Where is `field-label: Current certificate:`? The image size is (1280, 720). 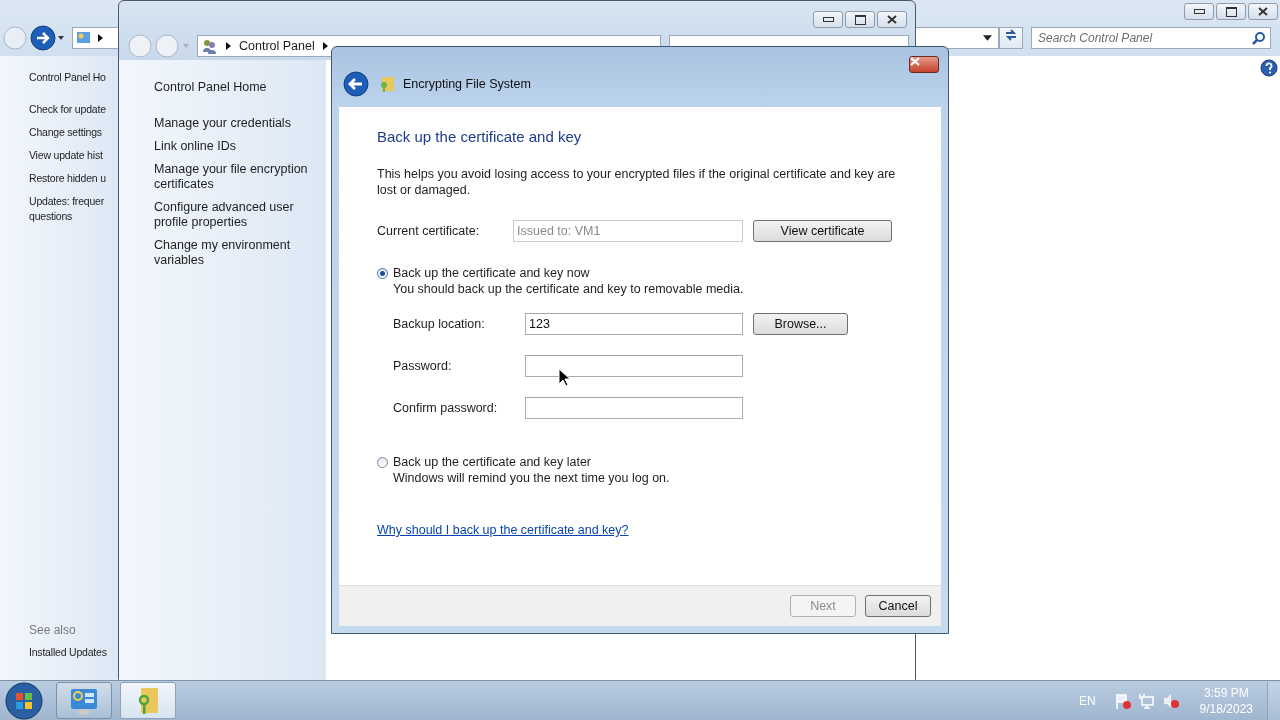
field-label: Current certificate: is located at coordinates (429, 231).